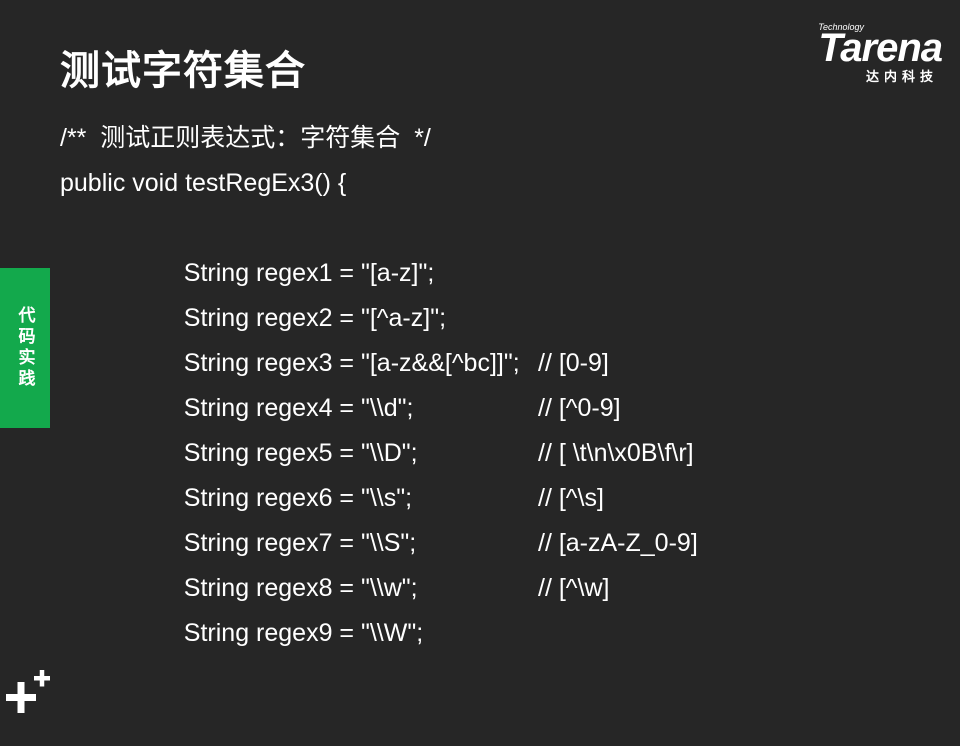 The width and height of the screenshot is (960, 746). I want to click on code-line: String regex3 = "[a-z&&[^bc]]";, so click(290, 336).